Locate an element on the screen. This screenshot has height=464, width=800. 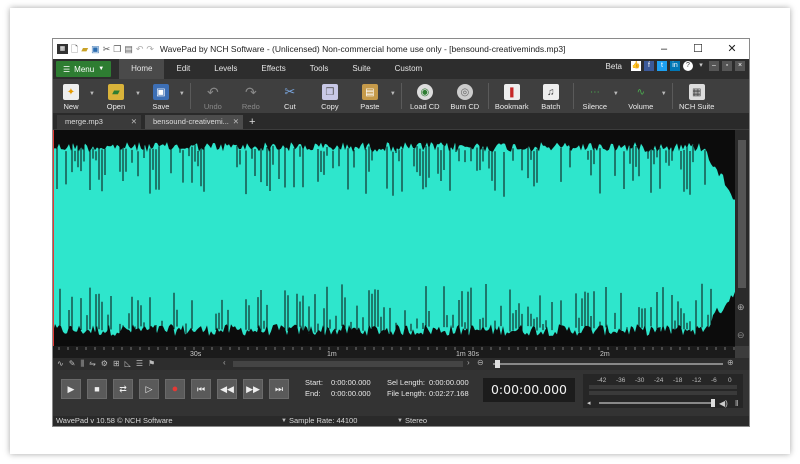
like-icon: 👍 is located at coordinates (636, 66).